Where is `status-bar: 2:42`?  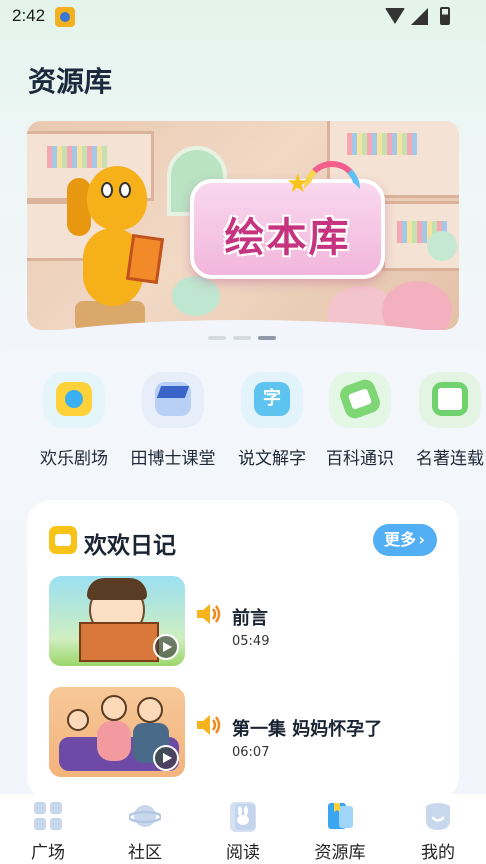
status-bar: 2:42 is located at coordinates (243, 17).